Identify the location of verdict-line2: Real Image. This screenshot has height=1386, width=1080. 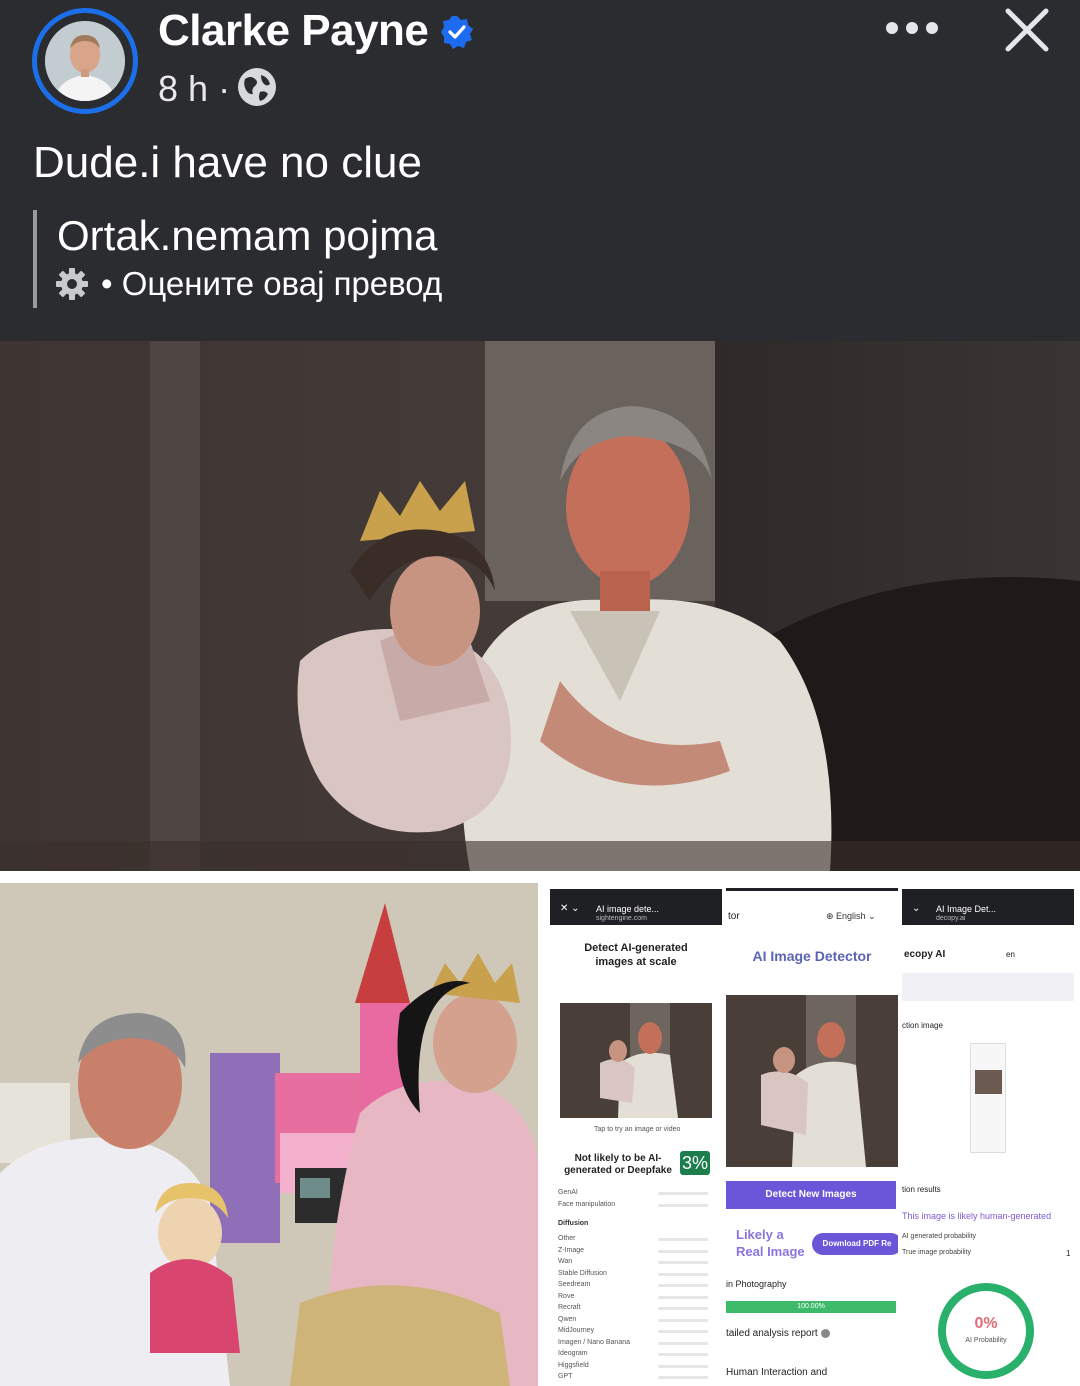
(770, 1251).